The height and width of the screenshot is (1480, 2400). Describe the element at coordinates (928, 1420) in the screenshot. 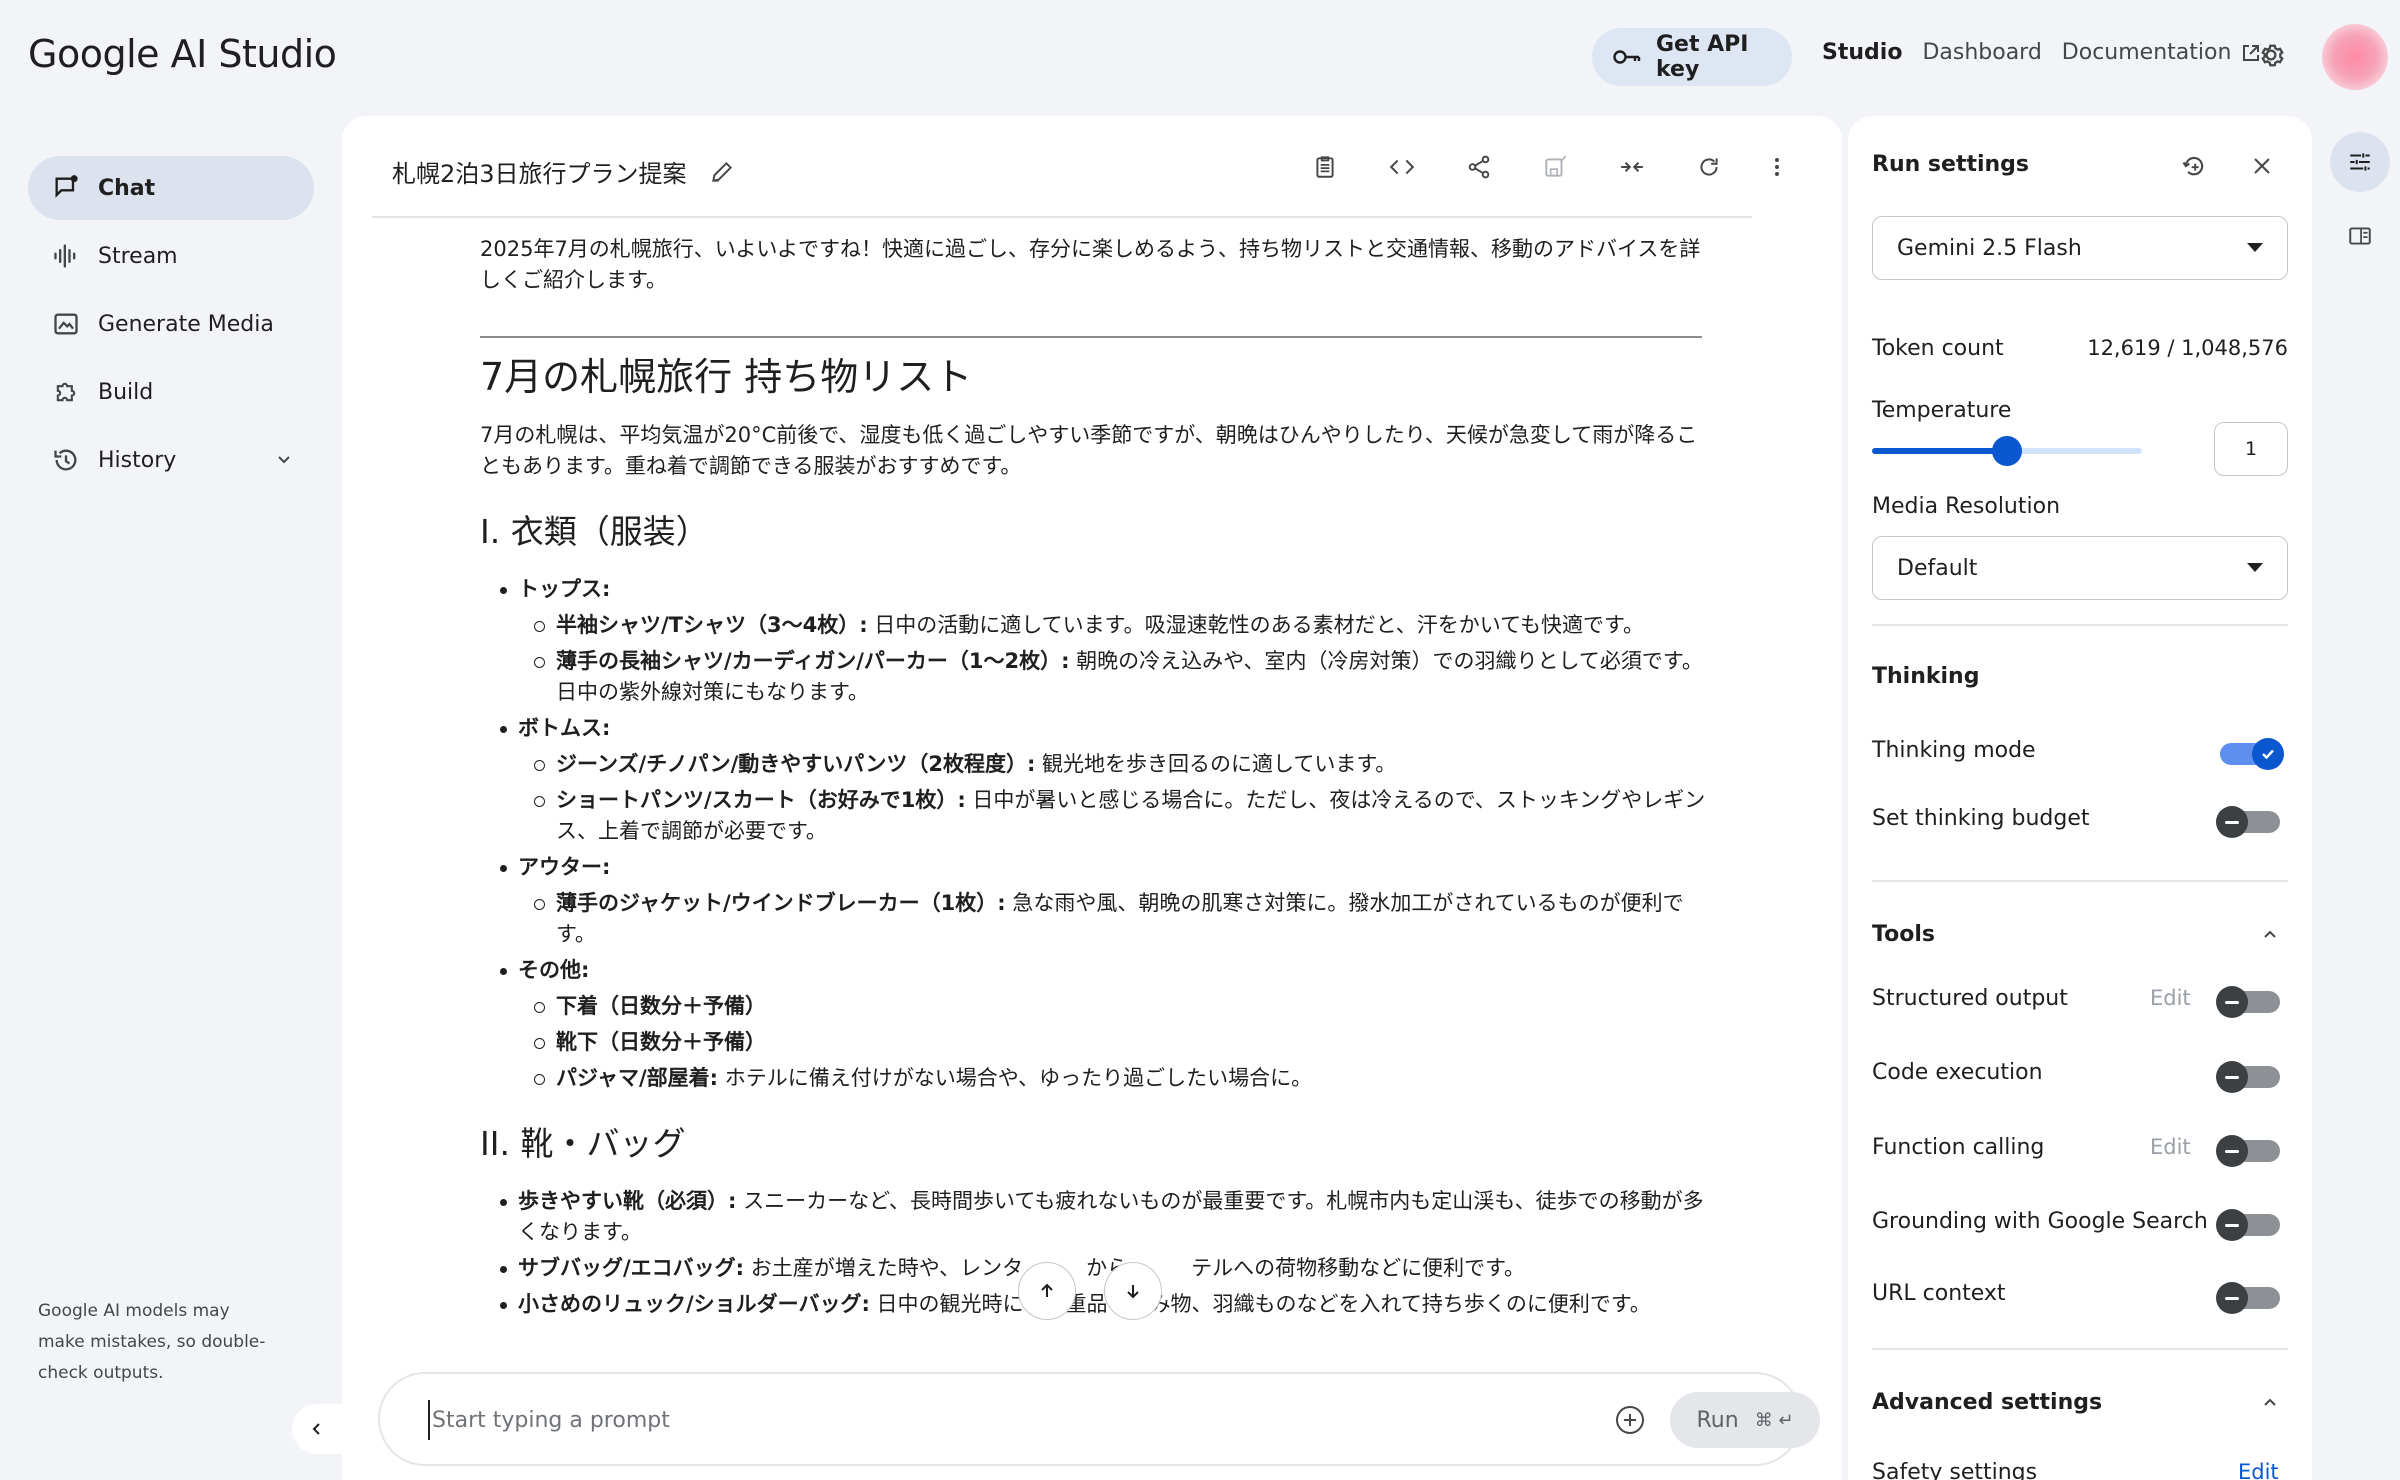

I see `prompt-input` at that location.